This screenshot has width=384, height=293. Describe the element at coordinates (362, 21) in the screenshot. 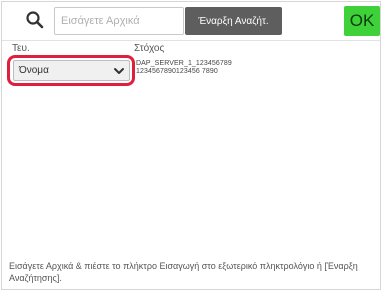

I see `ok-button: OK` at that location.